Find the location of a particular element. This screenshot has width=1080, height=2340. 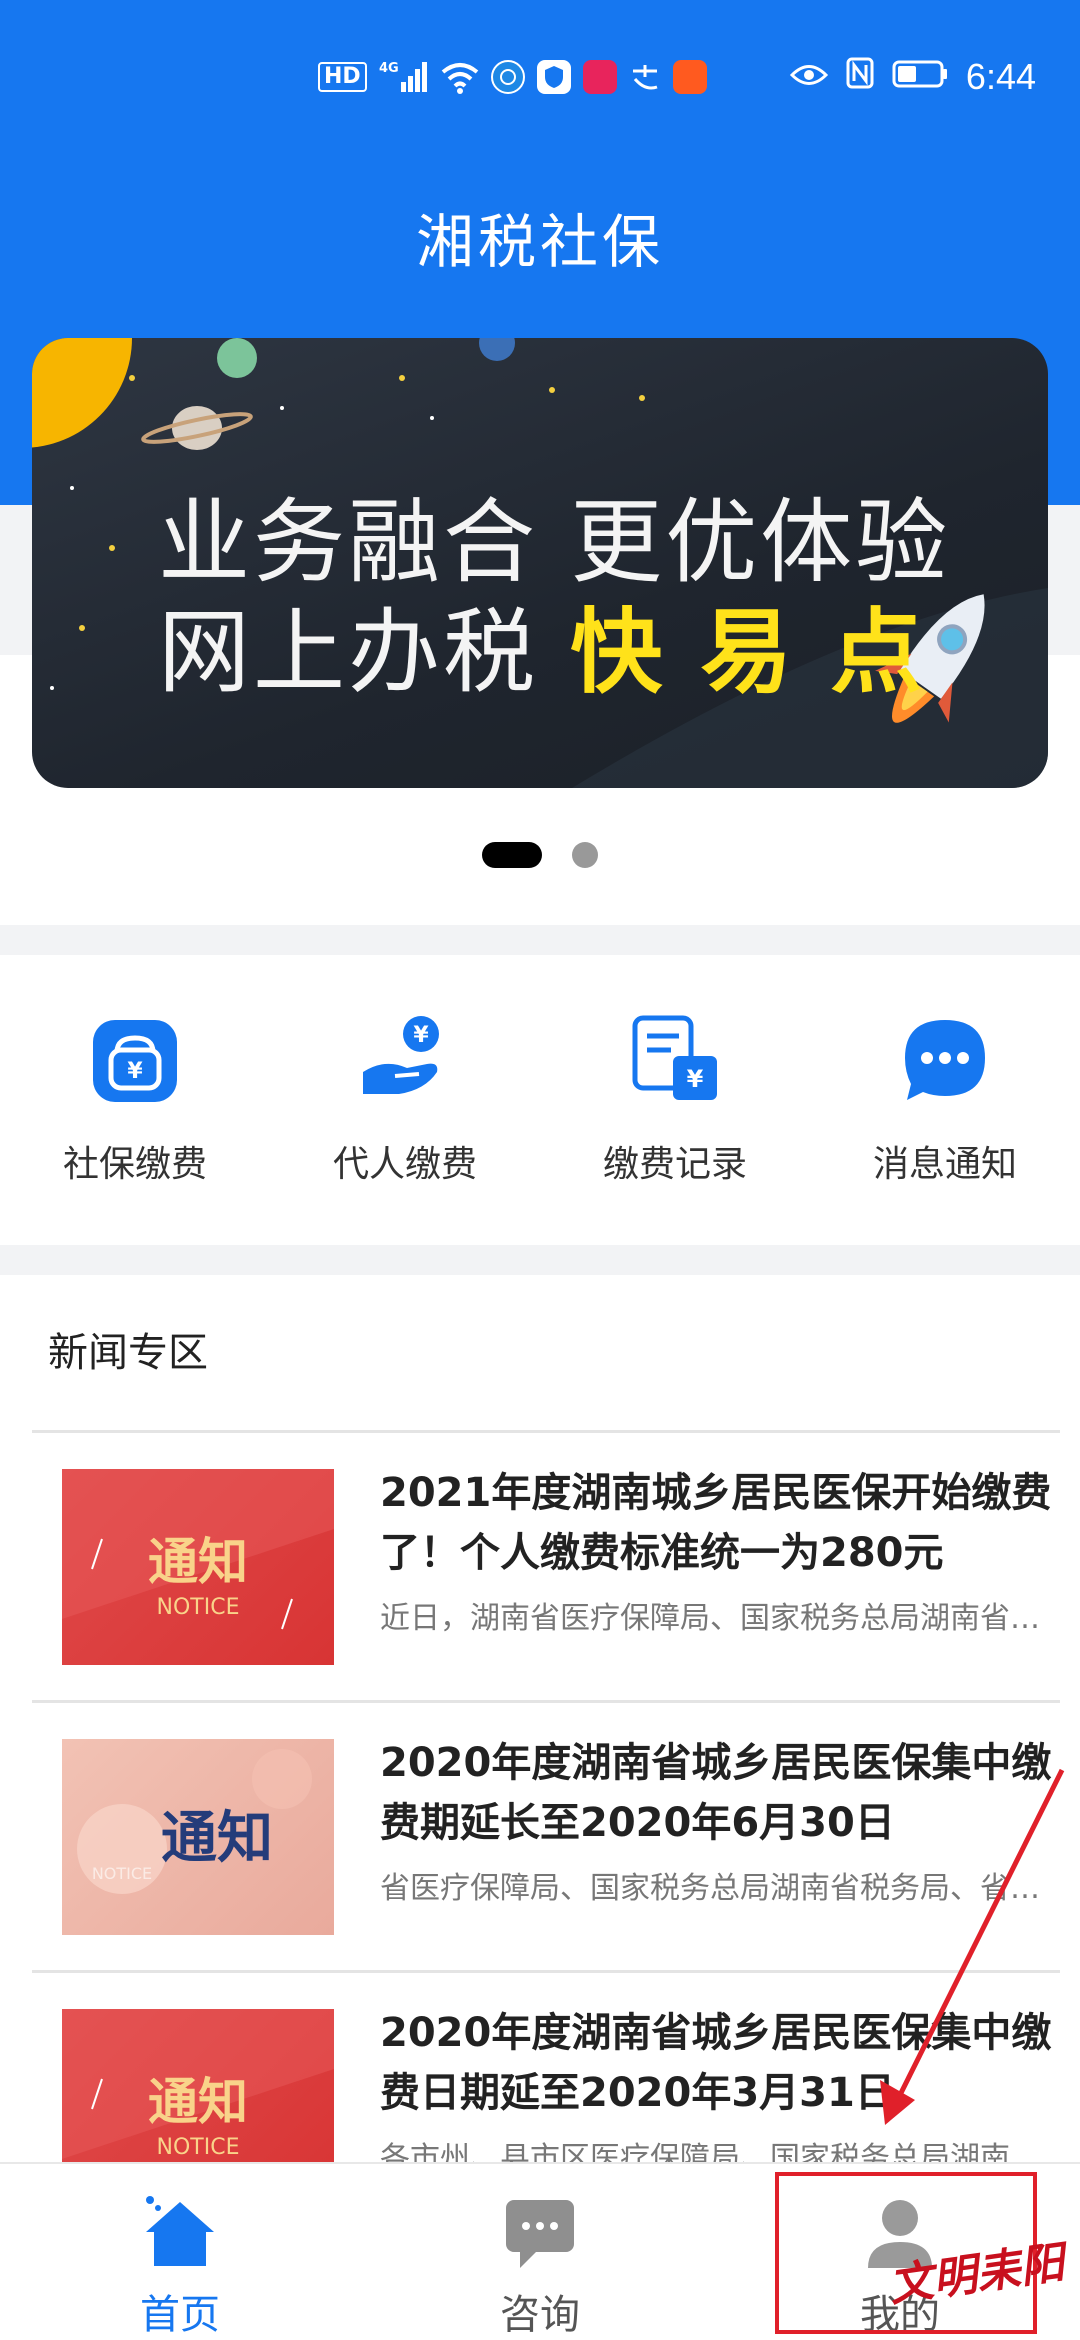

page-title: 湘税社保 is located at coordinates (539, 242).